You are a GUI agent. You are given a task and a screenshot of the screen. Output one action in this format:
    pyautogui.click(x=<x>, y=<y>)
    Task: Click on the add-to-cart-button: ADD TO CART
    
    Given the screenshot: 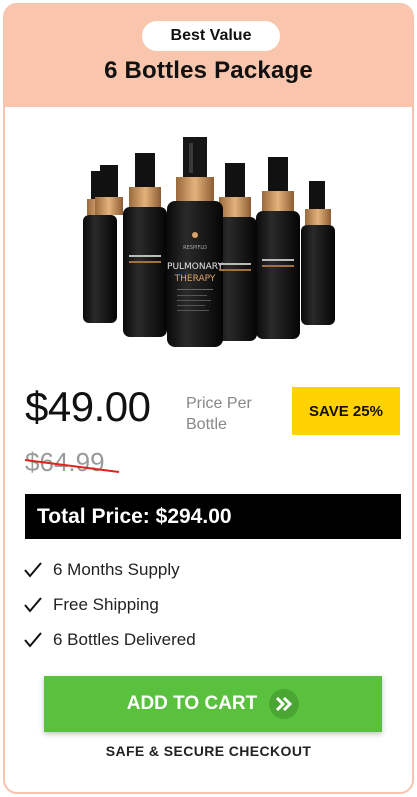 What is the action you would take?
    pyautogui.click(x=213, y=704)
    